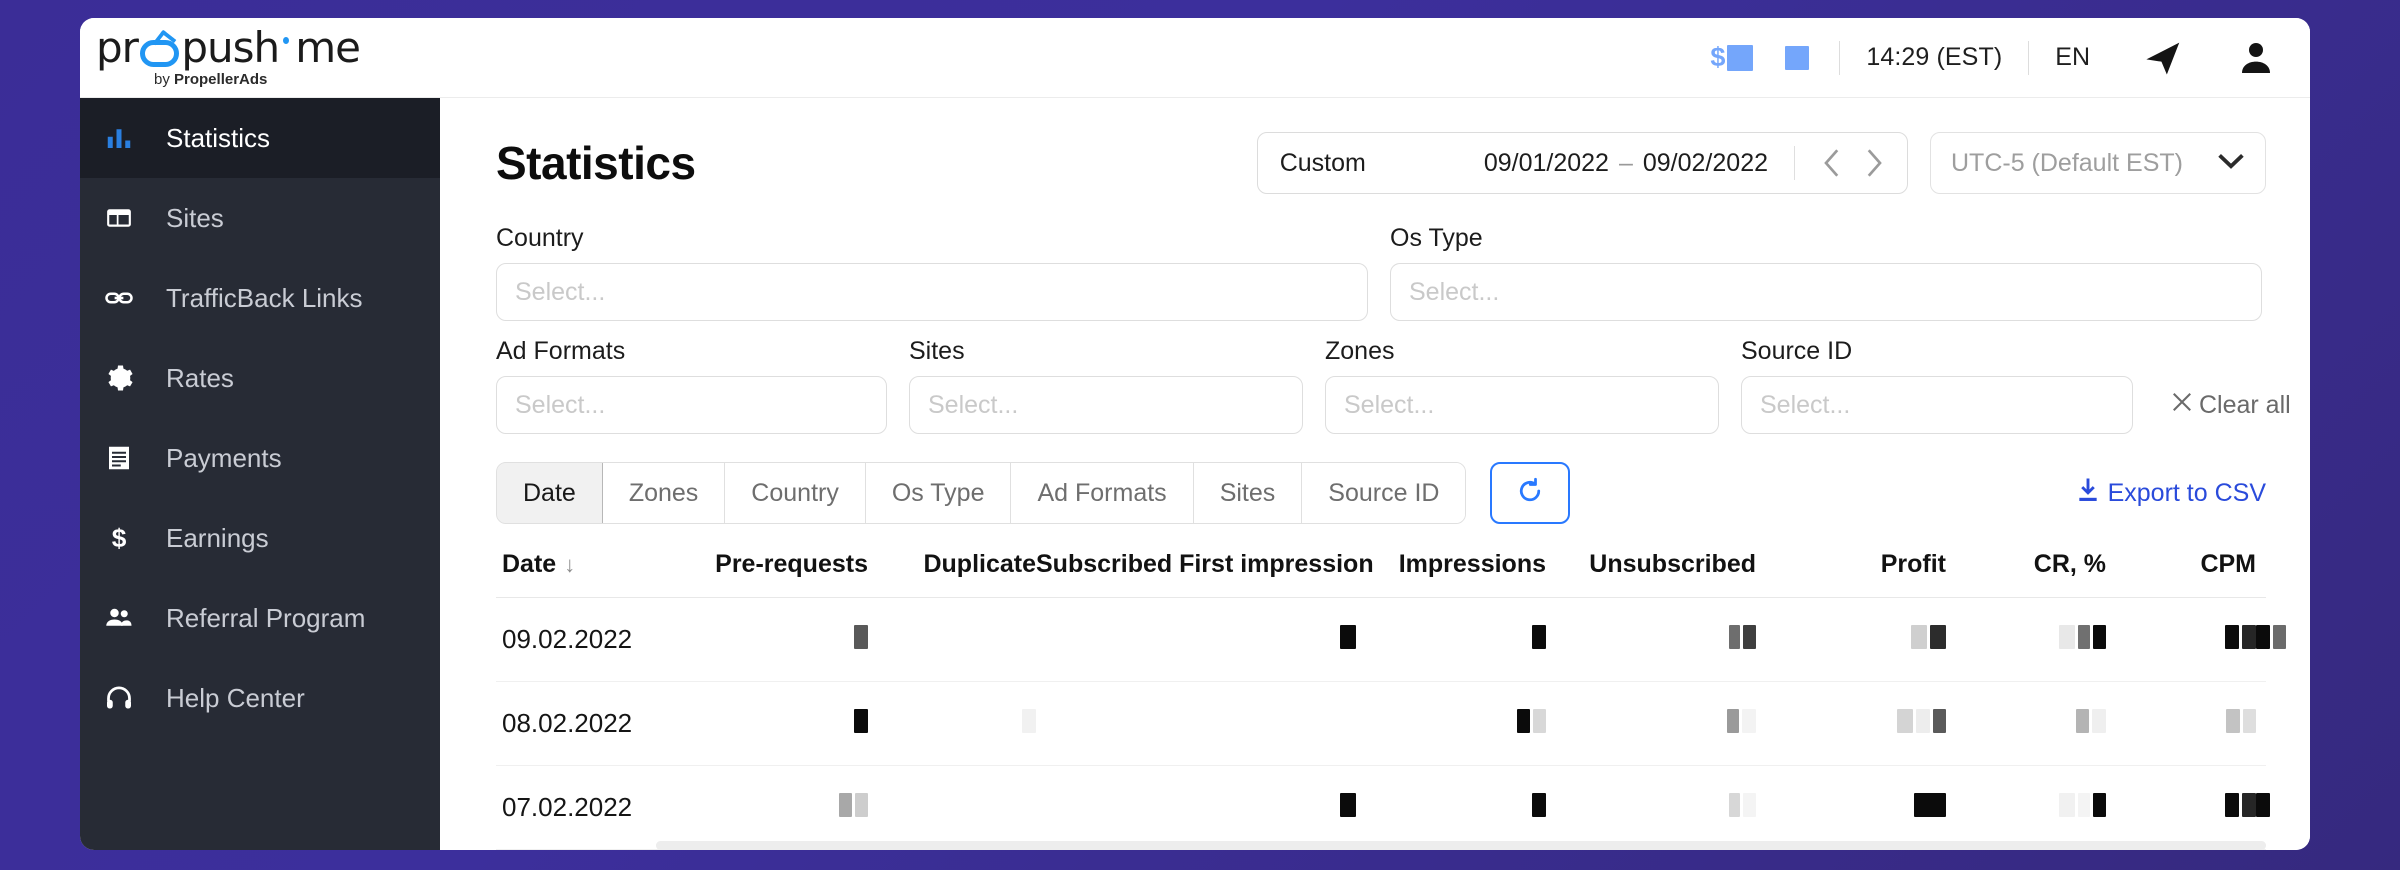  I want to click on tab-date: Date, so click(550, 493).